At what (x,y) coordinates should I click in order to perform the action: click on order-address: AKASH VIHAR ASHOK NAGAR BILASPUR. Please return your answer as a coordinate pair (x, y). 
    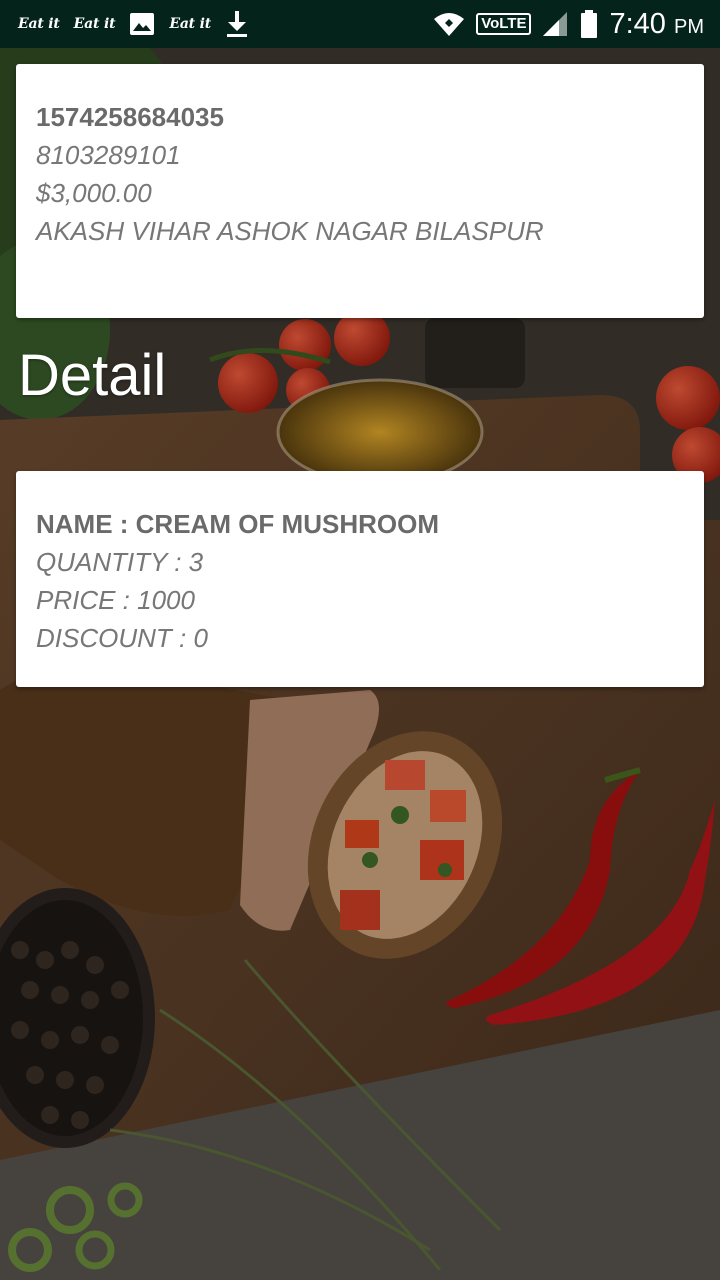
    Looking at the image, I should click on (290, 231).